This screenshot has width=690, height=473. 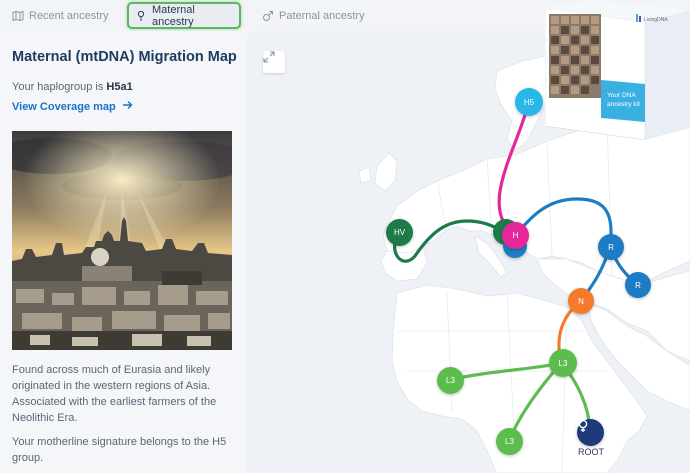 I want to click on tab-label: Paternal ancestry, so click(x=322, y=16).